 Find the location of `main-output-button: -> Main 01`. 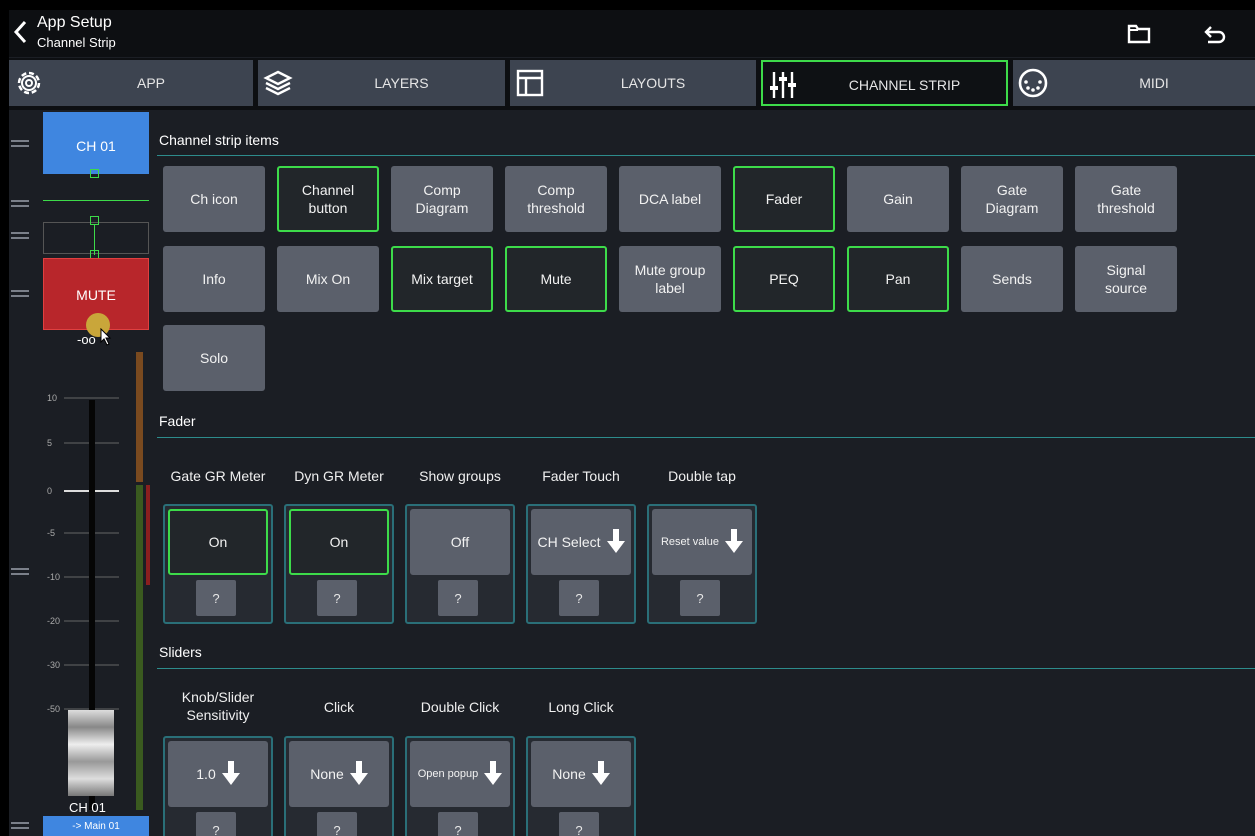

main-output-button: -> Main 01 is located at coordinates (96, 826).